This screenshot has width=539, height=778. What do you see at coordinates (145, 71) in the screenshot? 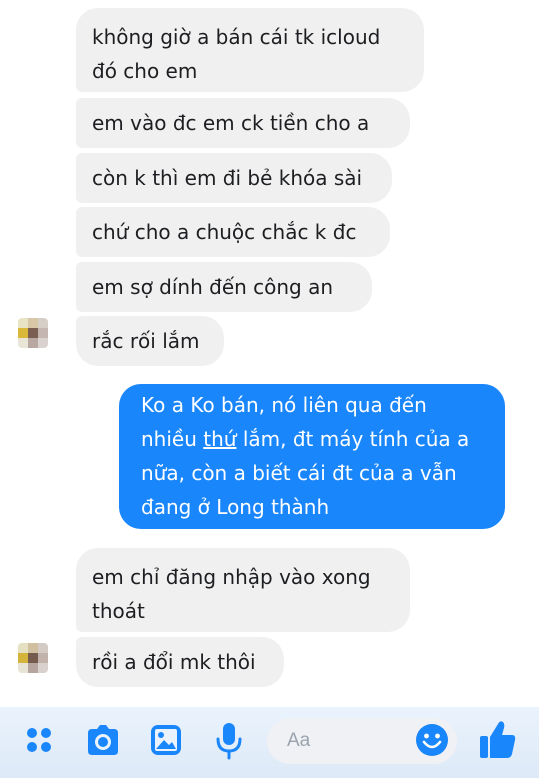
I see `message-line: đó cho em` at bounding box center [145, 71].